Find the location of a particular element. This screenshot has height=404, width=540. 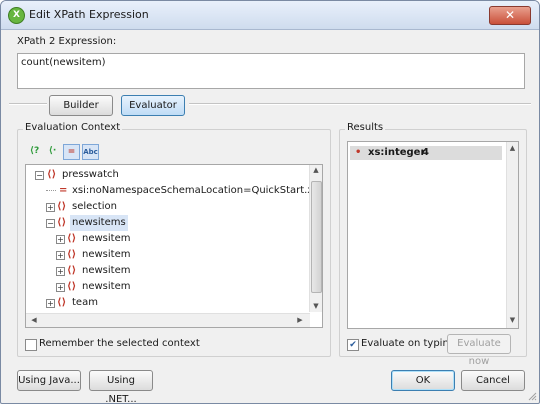

scroll-left-icon: ◀ is located at coordinates (34, 320).